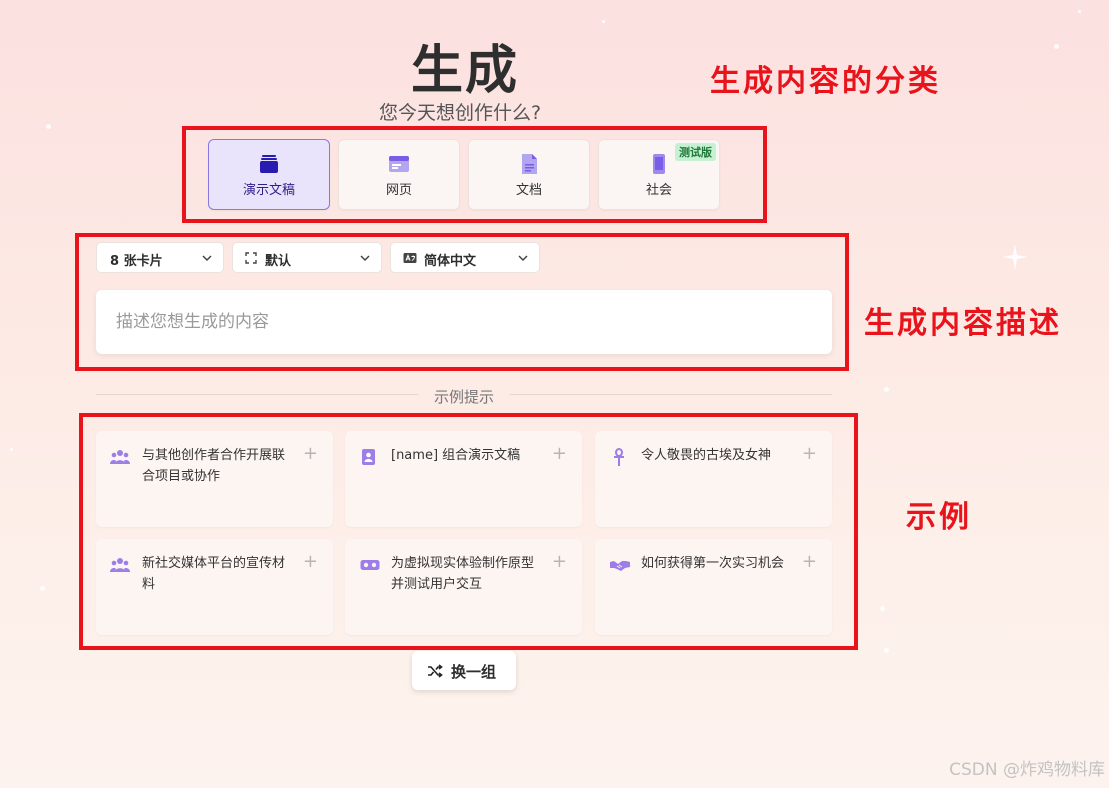 This screenshot has width=1109, height=788. I want to click on shuffle-label: 换一组, so click(474, 672).